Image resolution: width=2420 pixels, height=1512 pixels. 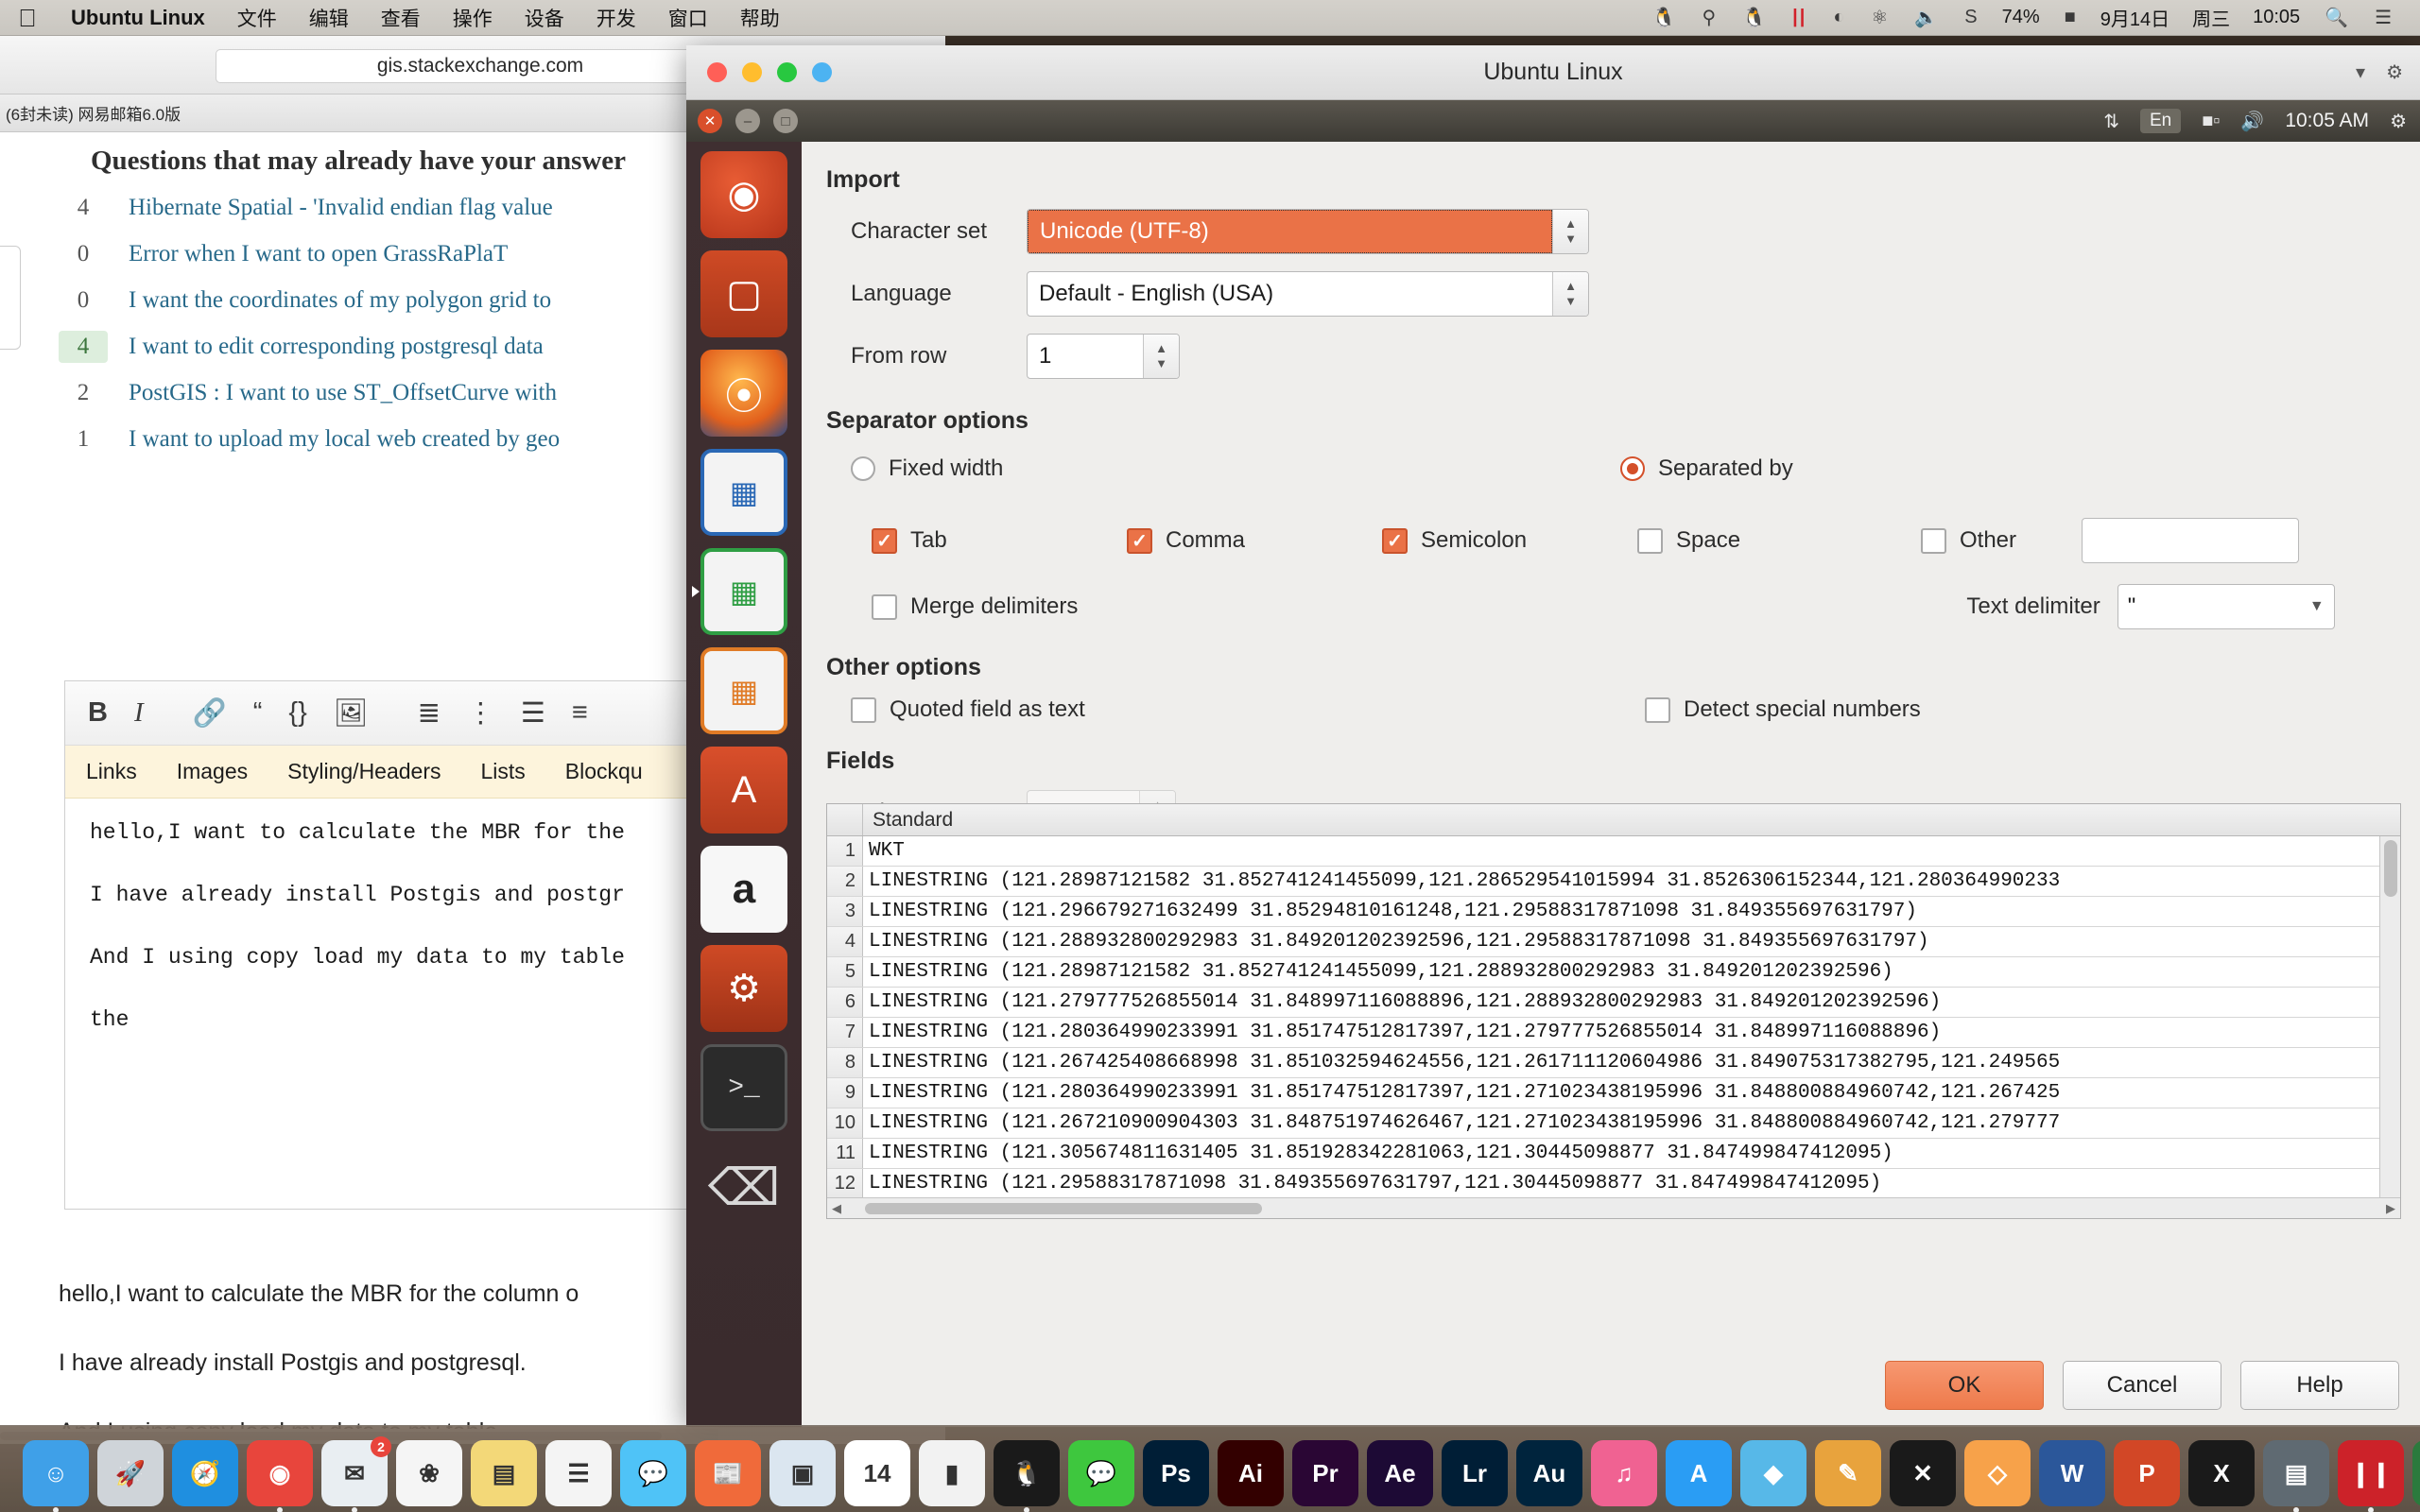 What do you see at coordinates (364, 771) in the screenshot?
I see `help-tab-styling: Styling/Headers` at bounding box center [364, 771].